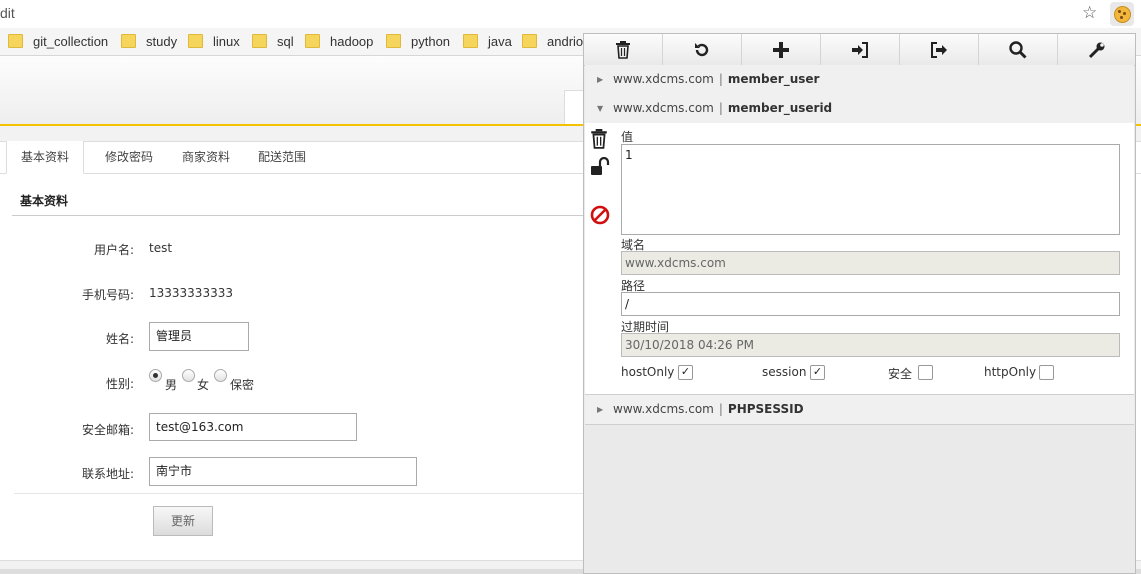 The width and height of the screenshot is (1141, 574). I want to click on import-icon, so click(860, 49).